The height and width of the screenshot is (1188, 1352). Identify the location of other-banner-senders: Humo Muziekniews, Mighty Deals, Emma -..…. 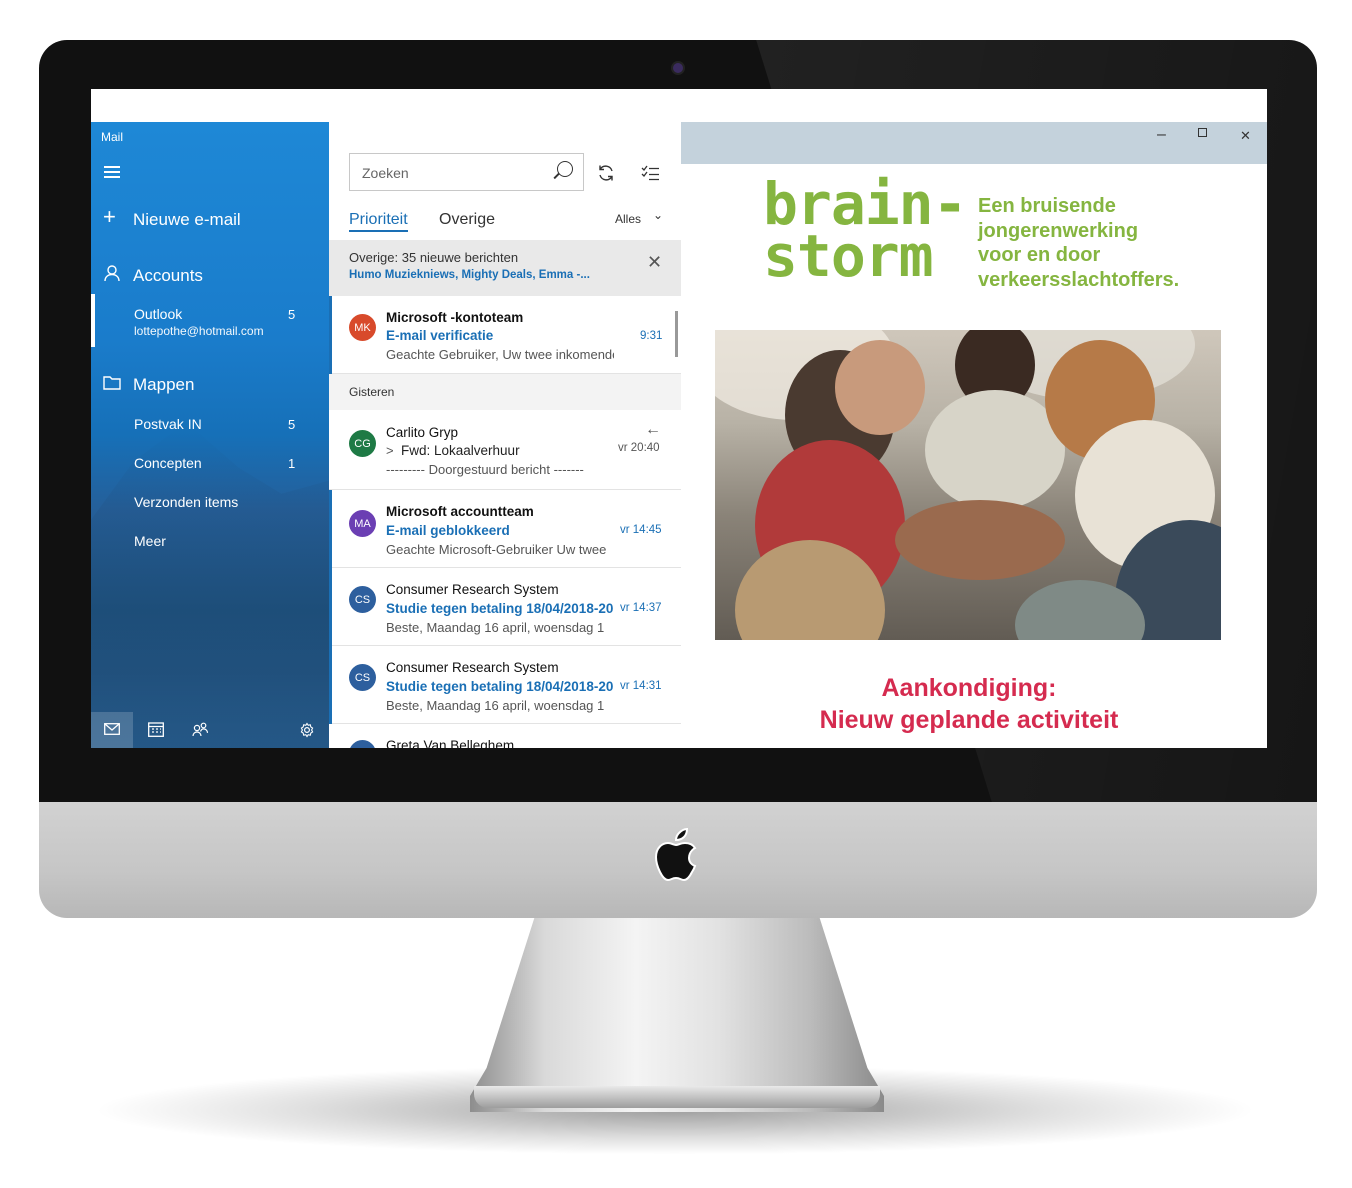
(469, 275).